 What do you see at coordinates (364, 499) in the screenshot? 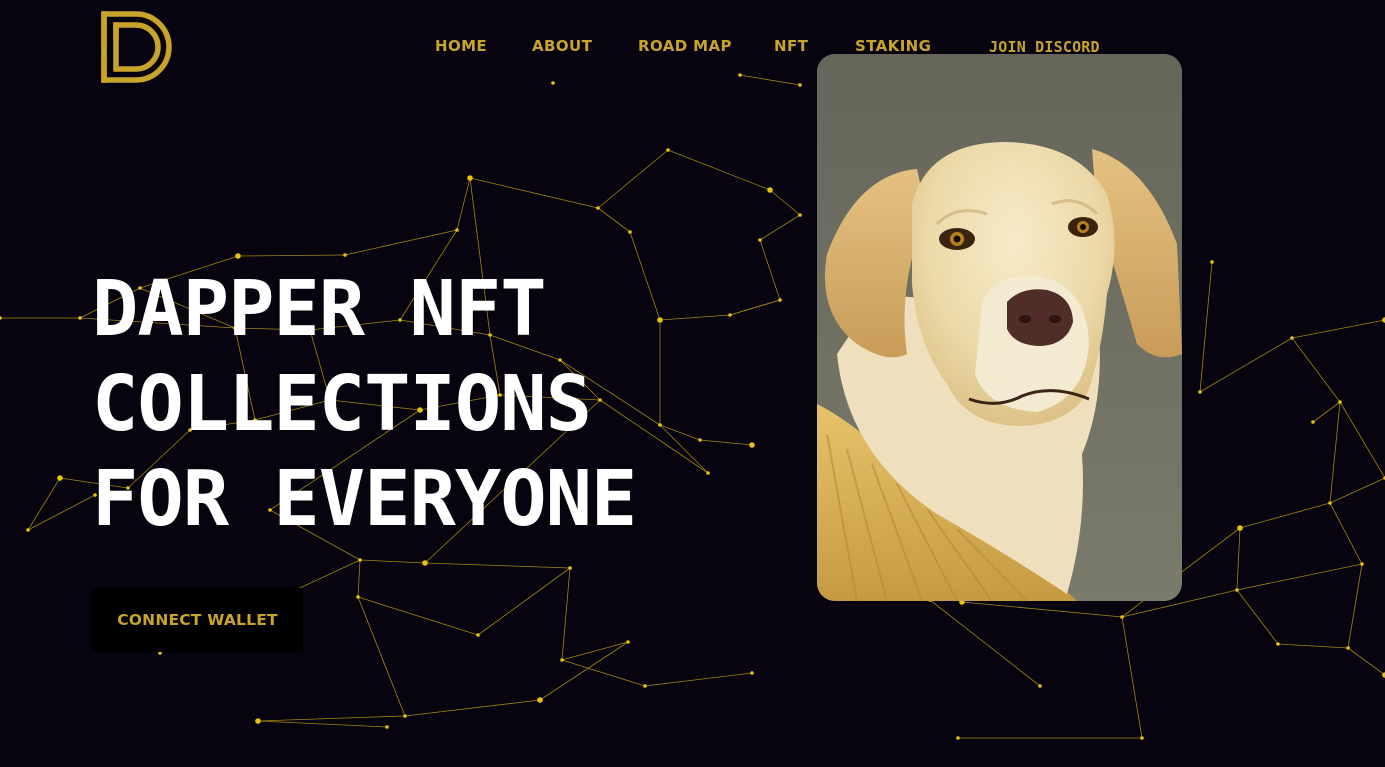
I see `hero-title-line-3: FOR EVERYONE` at bounding box center [364, 499].